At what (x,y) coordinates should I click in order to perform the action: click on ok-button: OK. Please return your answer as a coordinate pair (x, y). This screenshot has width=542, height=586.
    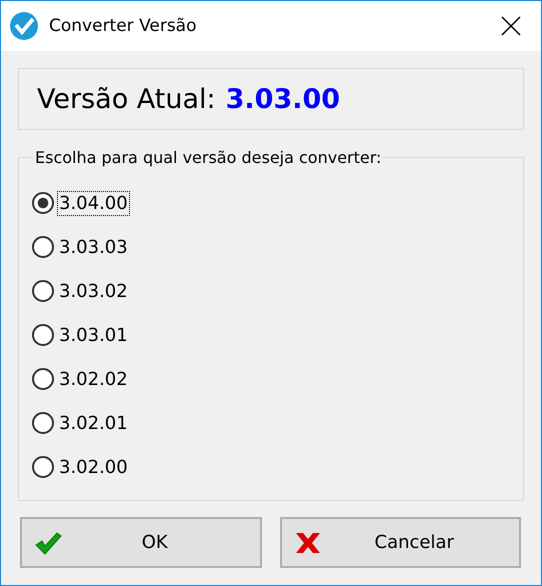
    Looking at the image, I should click on (141, 542).